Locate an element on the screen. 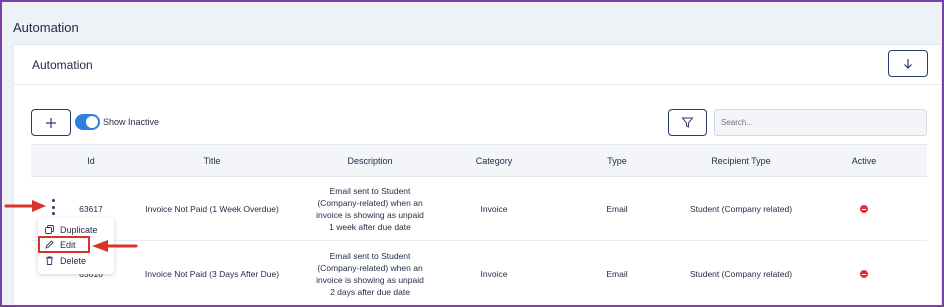 This screenshot has width=944, height=307. description-line: 2 days after due date is located at coordinates (370, 292).